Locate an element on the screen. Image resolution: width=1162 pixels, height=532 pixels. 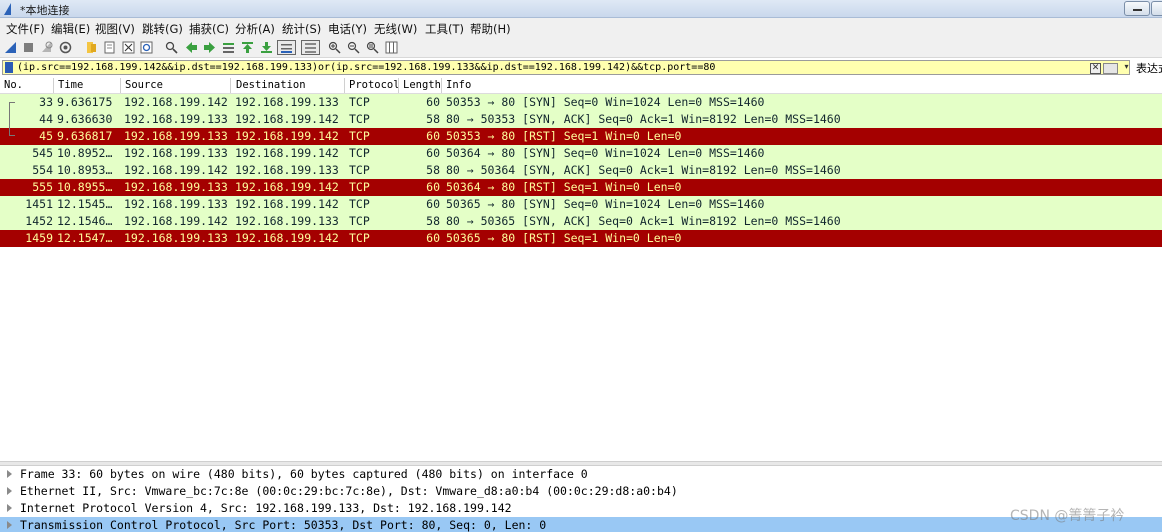
expression-button: 表达式 is located at coordinates (1149, 68).